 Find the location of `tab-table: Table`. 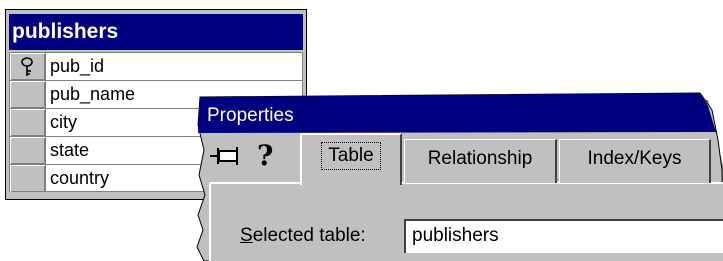

tab-table: Table is located at coordinates (351, 159).